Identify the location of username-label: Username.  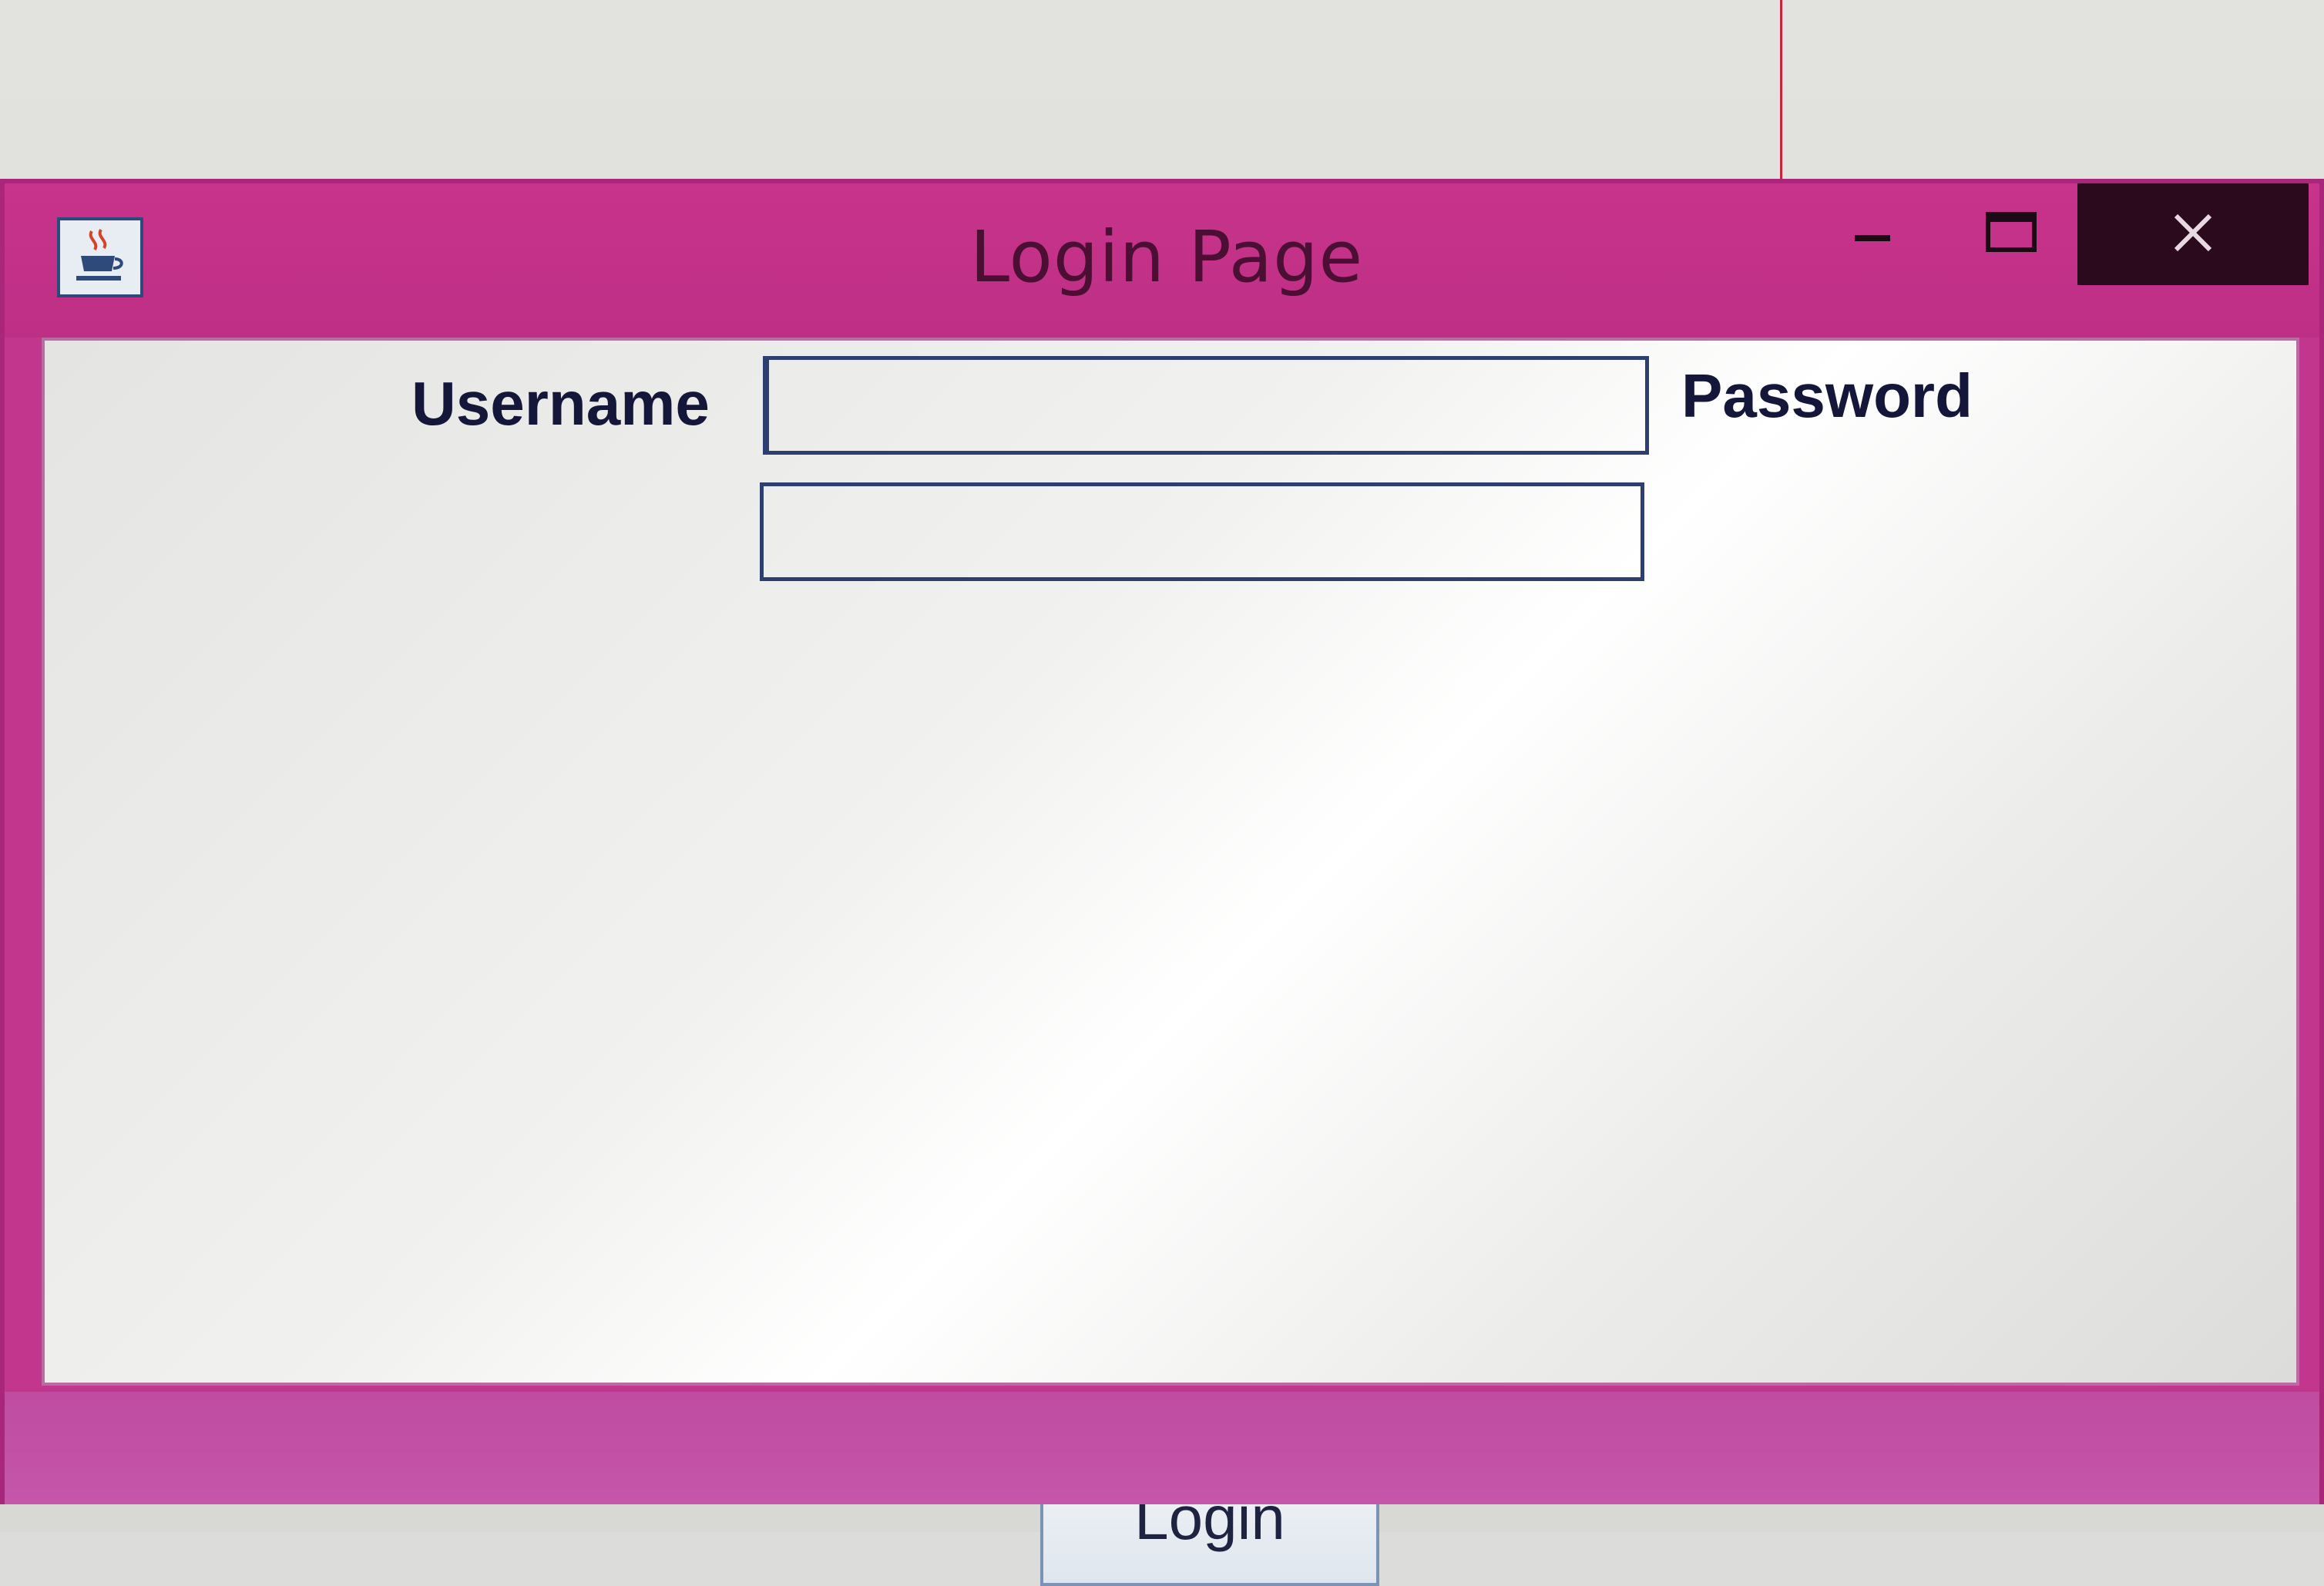
(560, 403).